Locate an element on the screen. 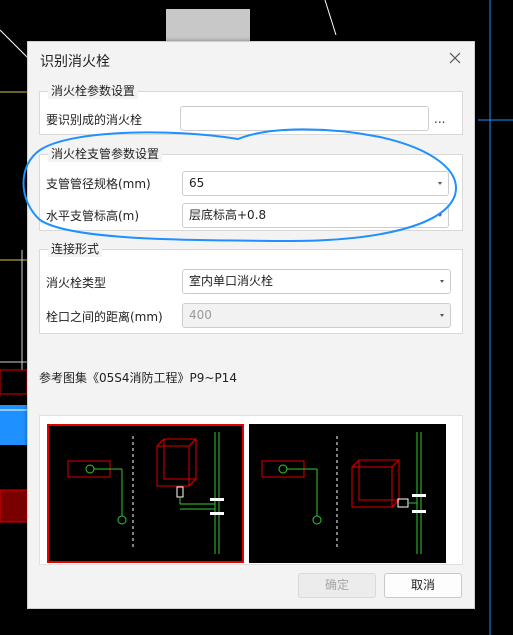 This screenshot has height=635, width=513. cancel-button: 取消 is located at coordinates (423, 585).